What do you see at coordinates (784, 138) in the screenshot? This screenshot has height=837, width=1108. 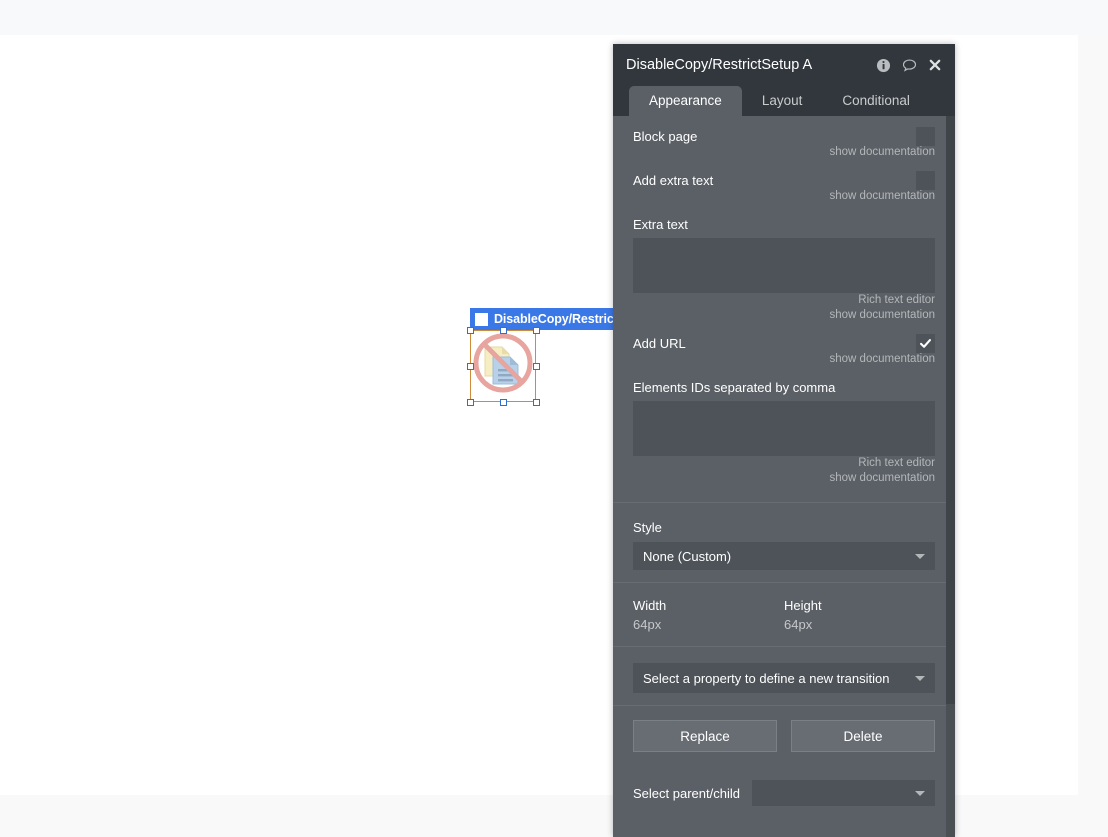 I see `property-block-page: Block page show documentation` at bounding box center [784, 138].